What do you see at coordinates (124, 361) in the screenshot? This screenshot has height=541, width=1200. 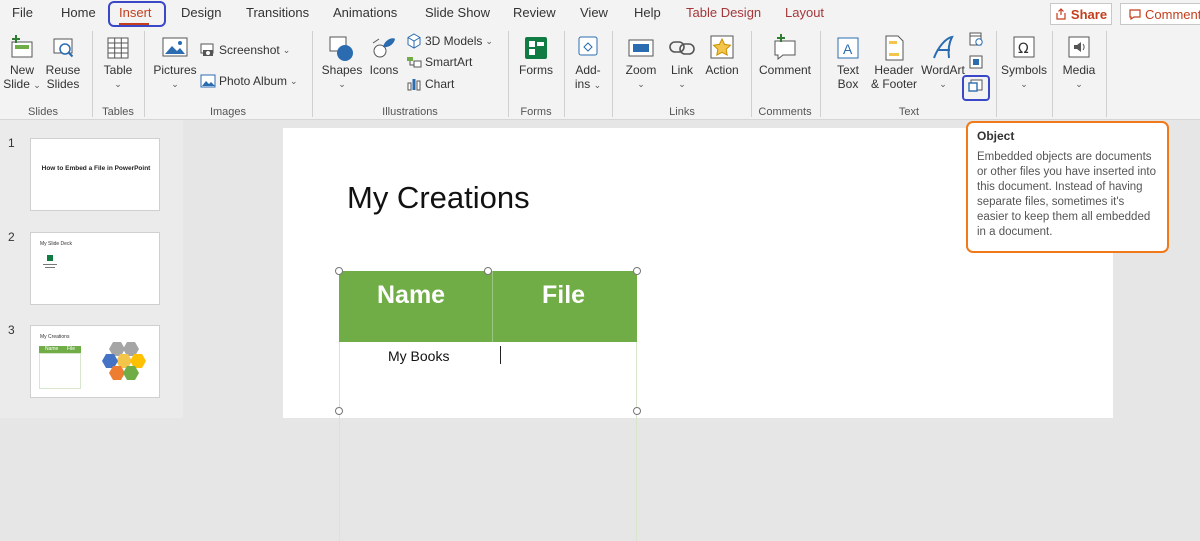 I see `thumb-hexagon-diagram` at bounding box center [124, 361].